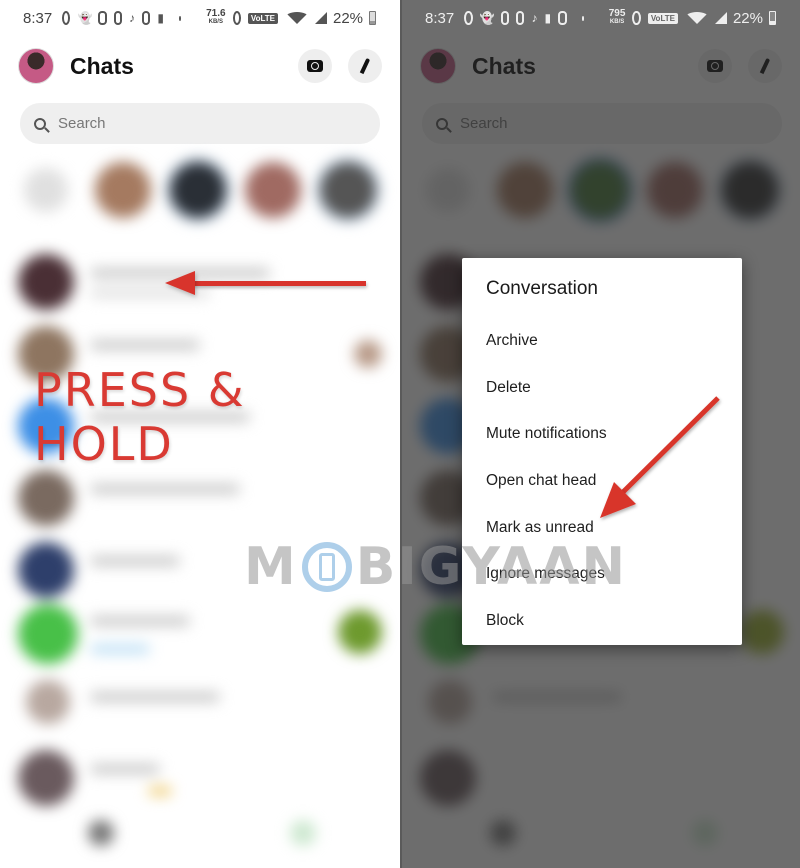  Describe the element at coordinates (602, 341) in the screenshot. I see `menu-item-archive: Archive` at that location.